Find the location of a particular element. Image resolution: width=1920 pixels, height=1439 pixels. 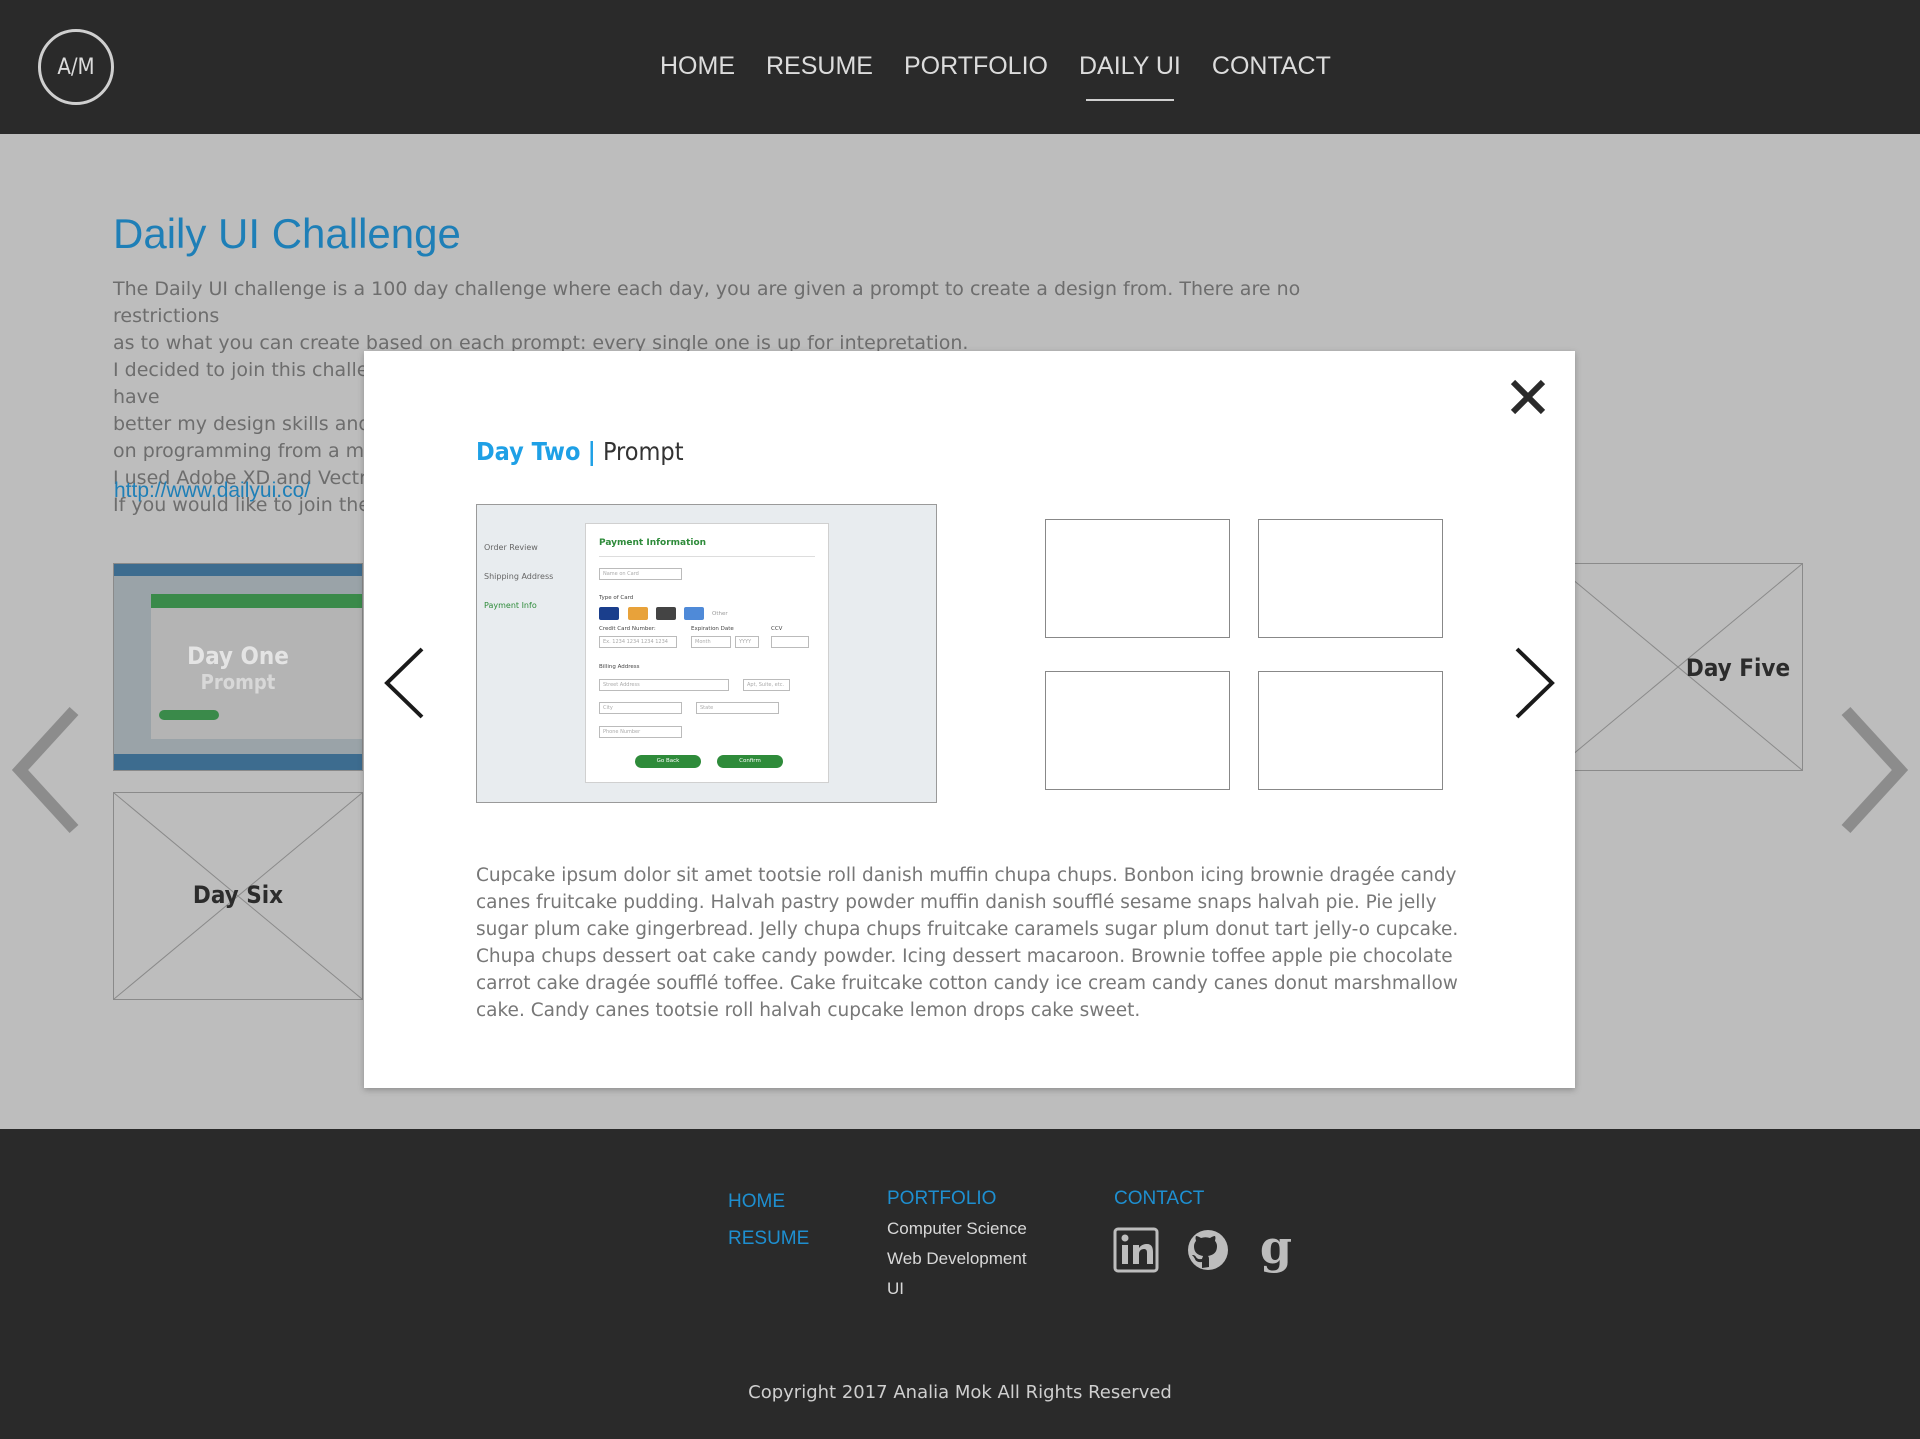

shot-phone-input: Phone Number is located at coordinates (640, 732).